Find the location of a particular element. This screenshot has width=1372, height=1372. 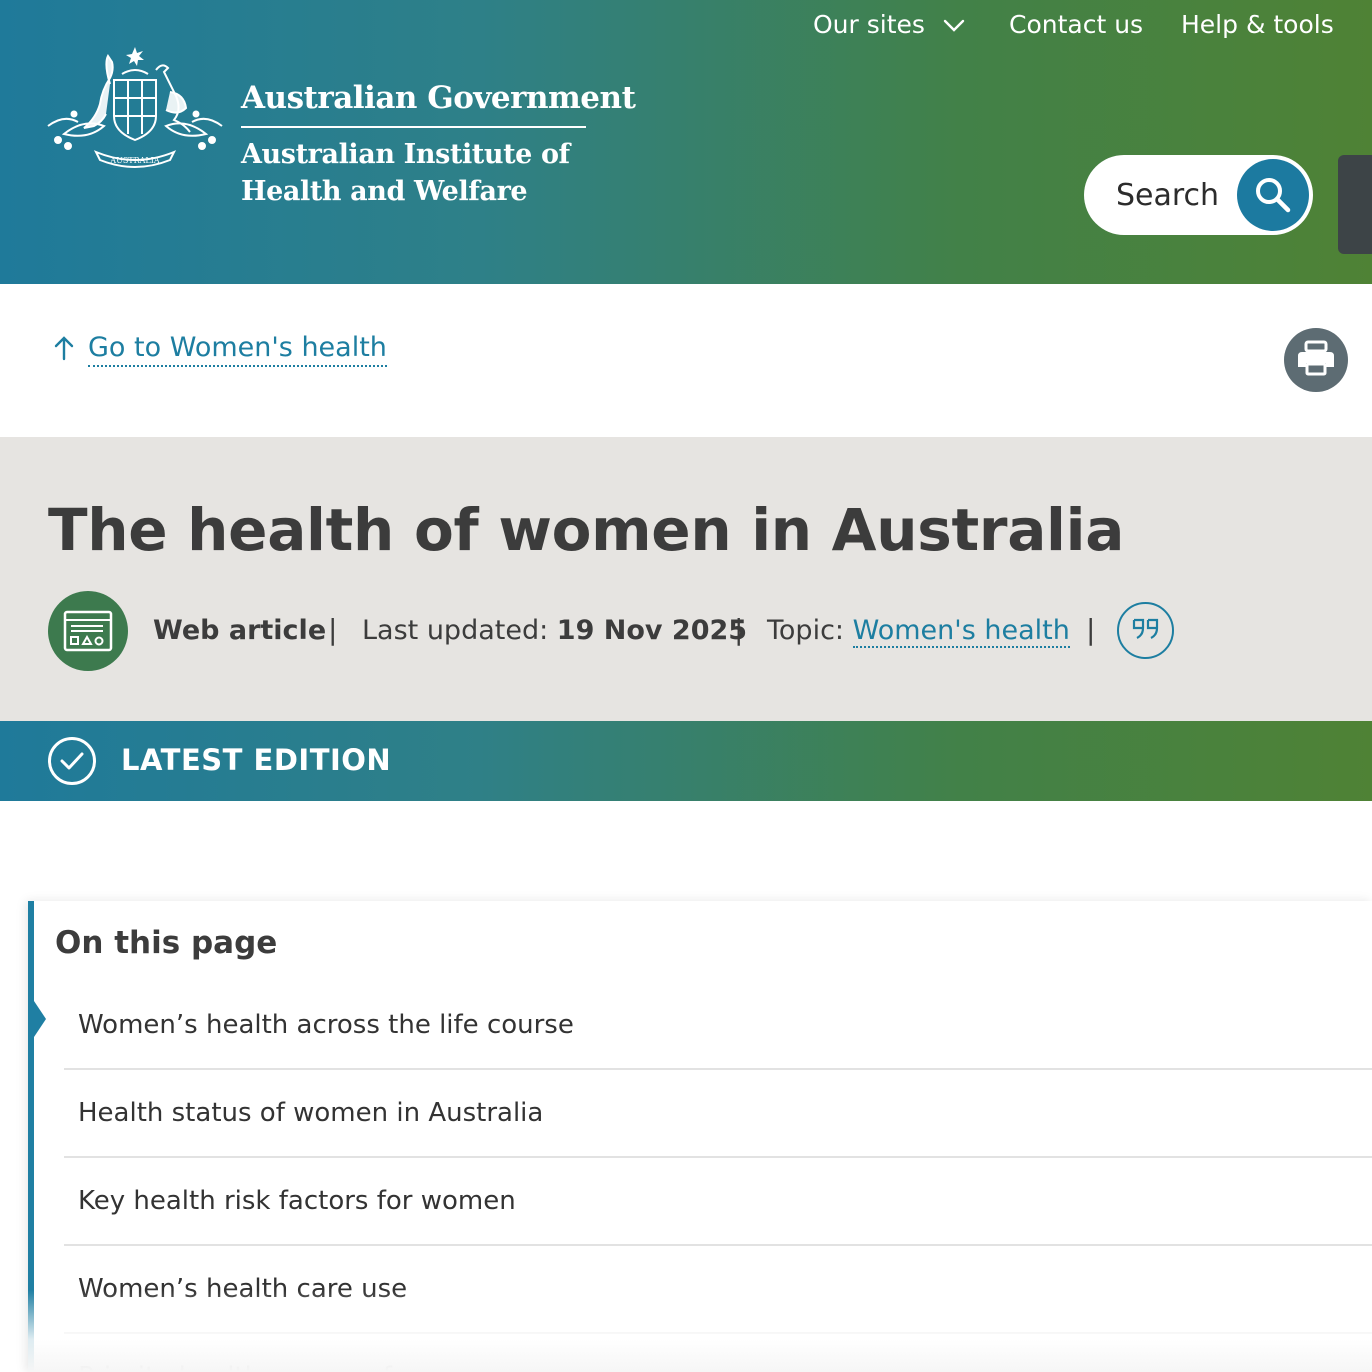

side-feedback-tab is located at coordinates (1355, 204).